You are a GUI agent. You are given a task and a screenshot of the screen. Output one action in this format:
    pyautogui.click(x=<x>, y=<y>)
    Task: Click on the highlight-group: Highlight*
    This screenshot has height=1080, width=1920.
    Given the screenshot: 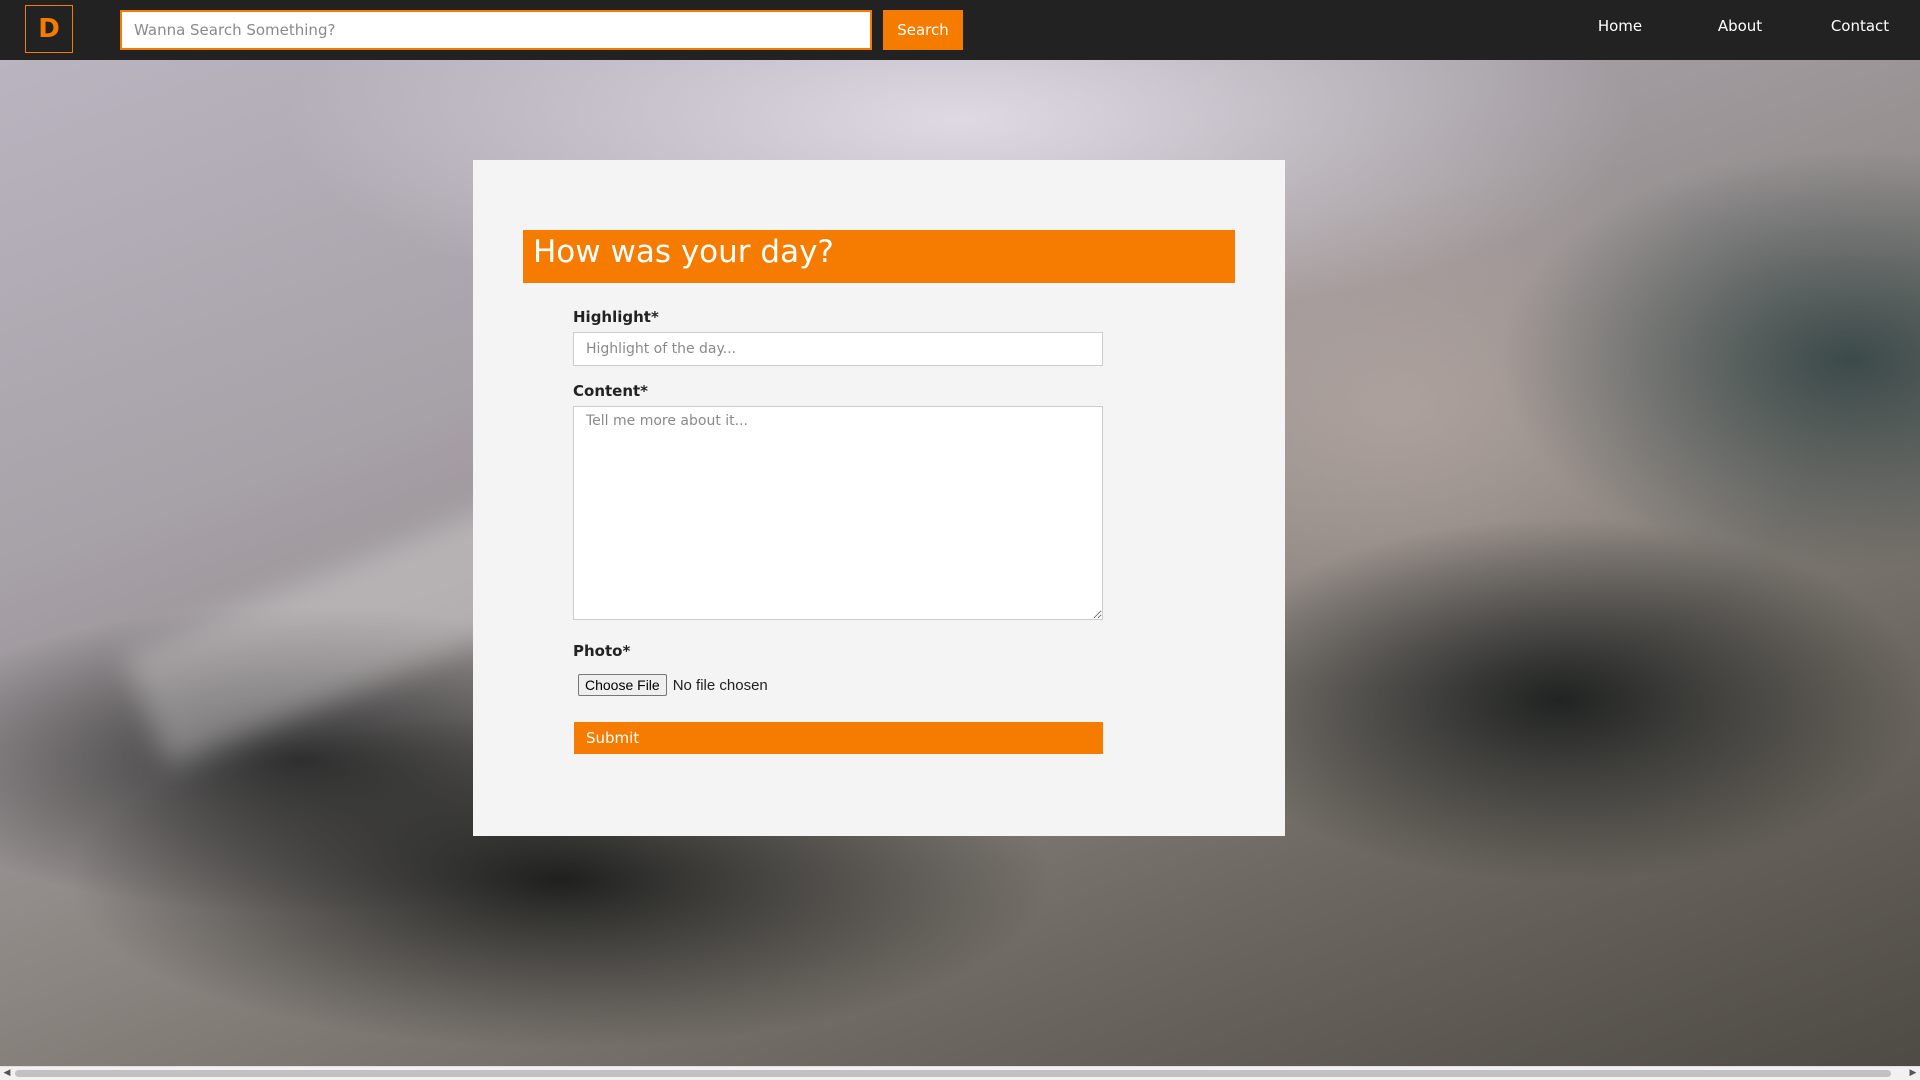 What is the action you would take?
    pyautogui.click(x=838, y=337)
    